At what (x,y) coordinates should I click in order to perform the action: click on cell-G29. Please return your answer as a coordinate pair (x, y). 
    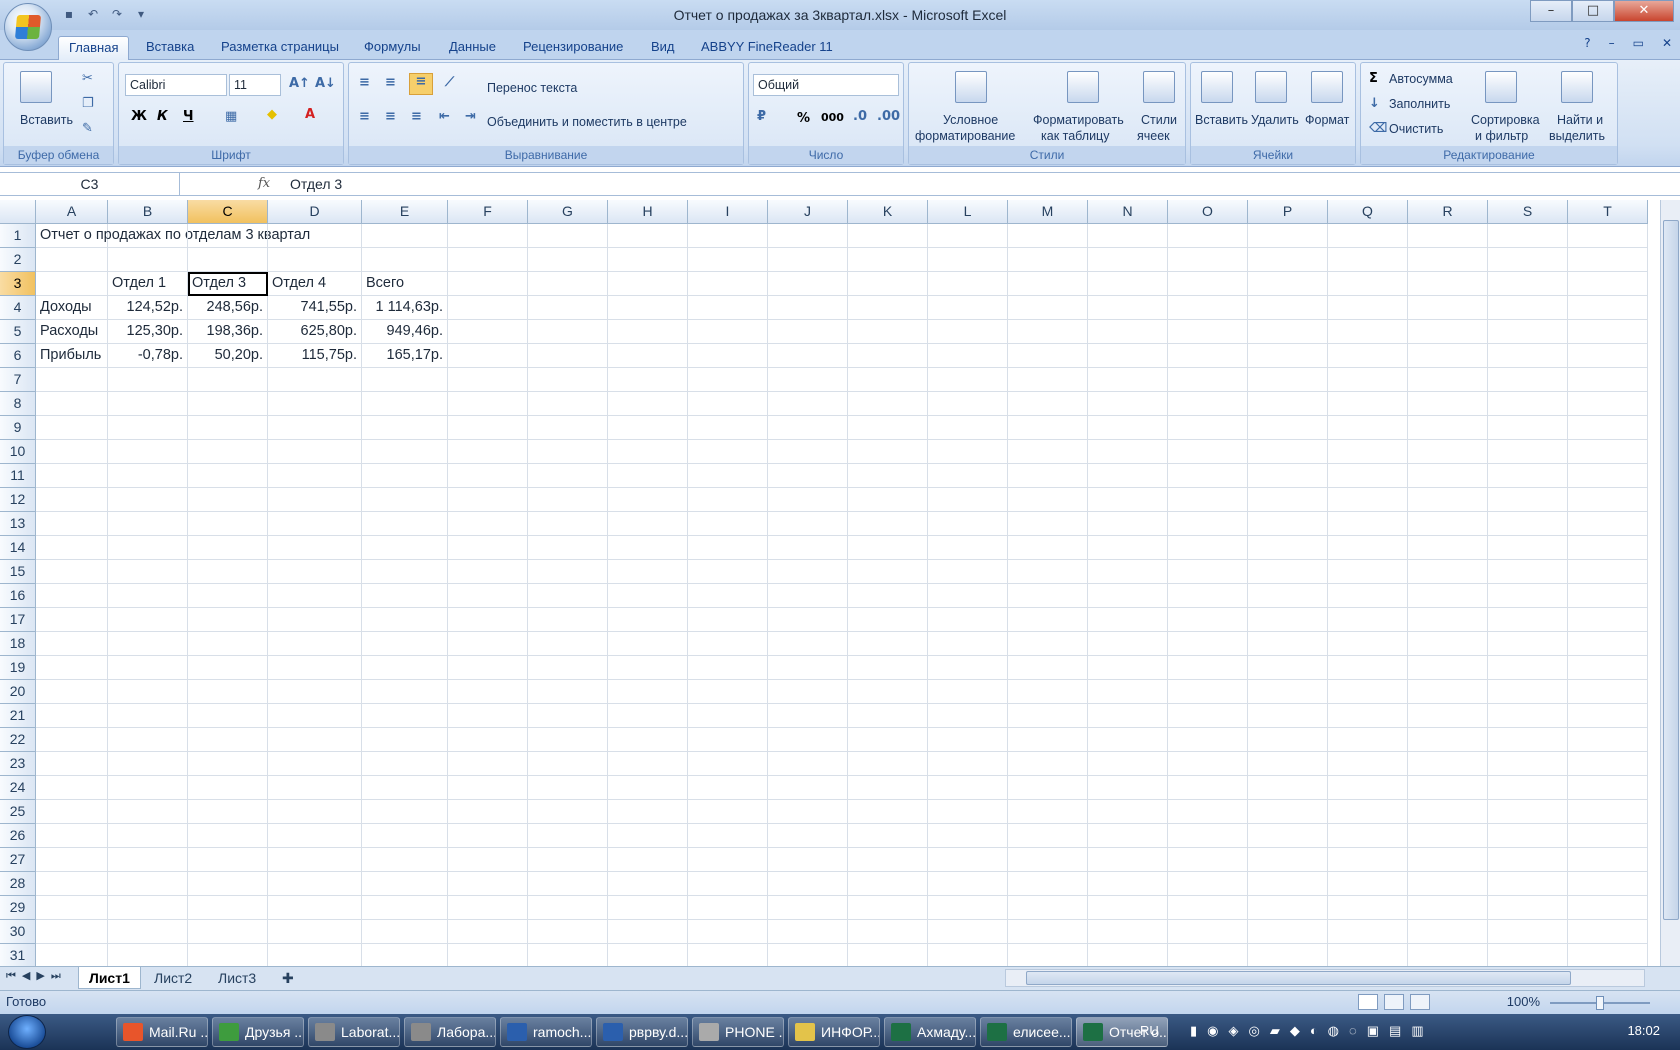
    Looking at the image, I should click on (568, 908).